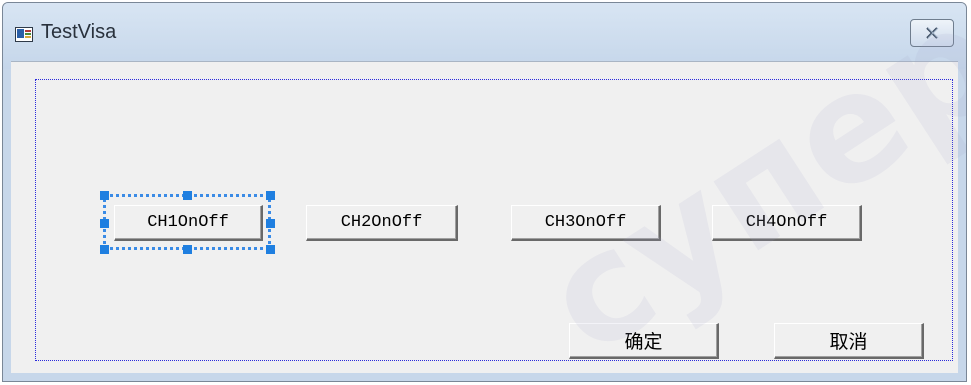 The image size is (971, 385). I want to click on resize-handle-bottom-right, so click(270, 249).